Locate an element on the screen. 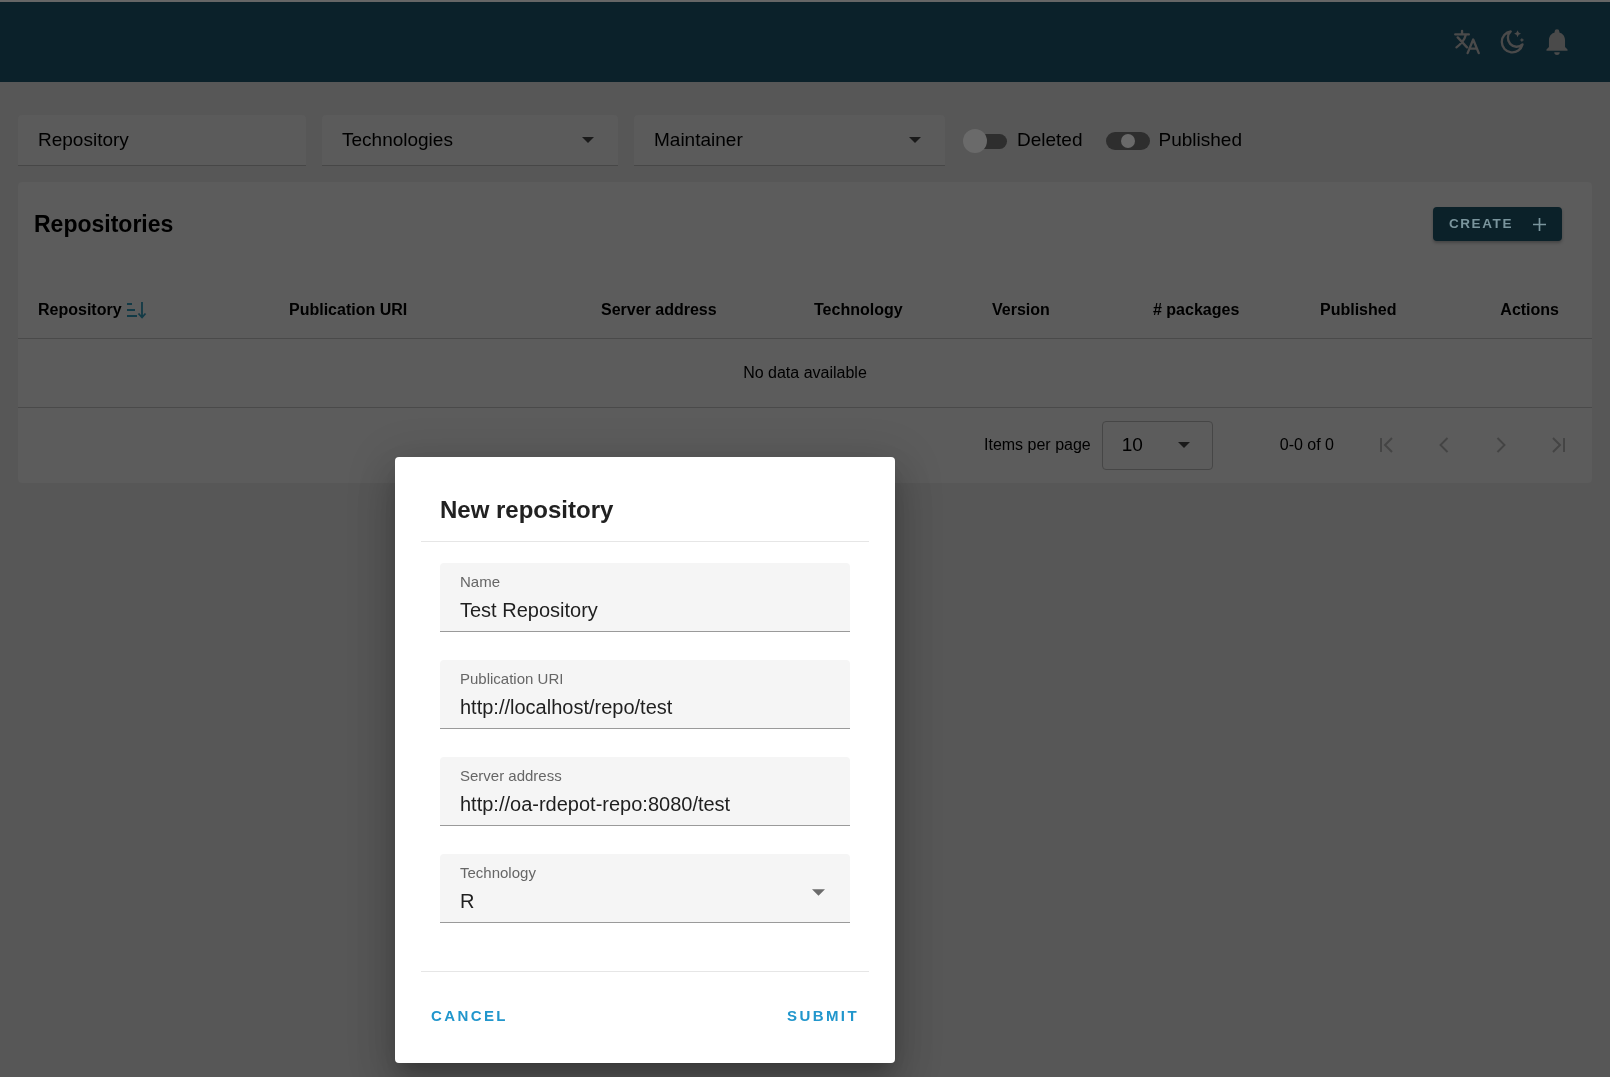 The width and height of the screenshot is (1610, 1077). toggle-label: Deleted is located at coordinates (1050, 140).